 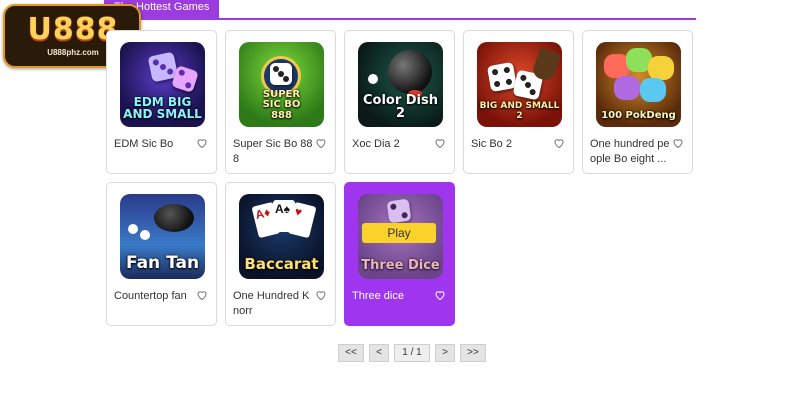 I want to click on game-card-fan-tan: Fan Tan Countertop fan, so click(x=161, y=254).